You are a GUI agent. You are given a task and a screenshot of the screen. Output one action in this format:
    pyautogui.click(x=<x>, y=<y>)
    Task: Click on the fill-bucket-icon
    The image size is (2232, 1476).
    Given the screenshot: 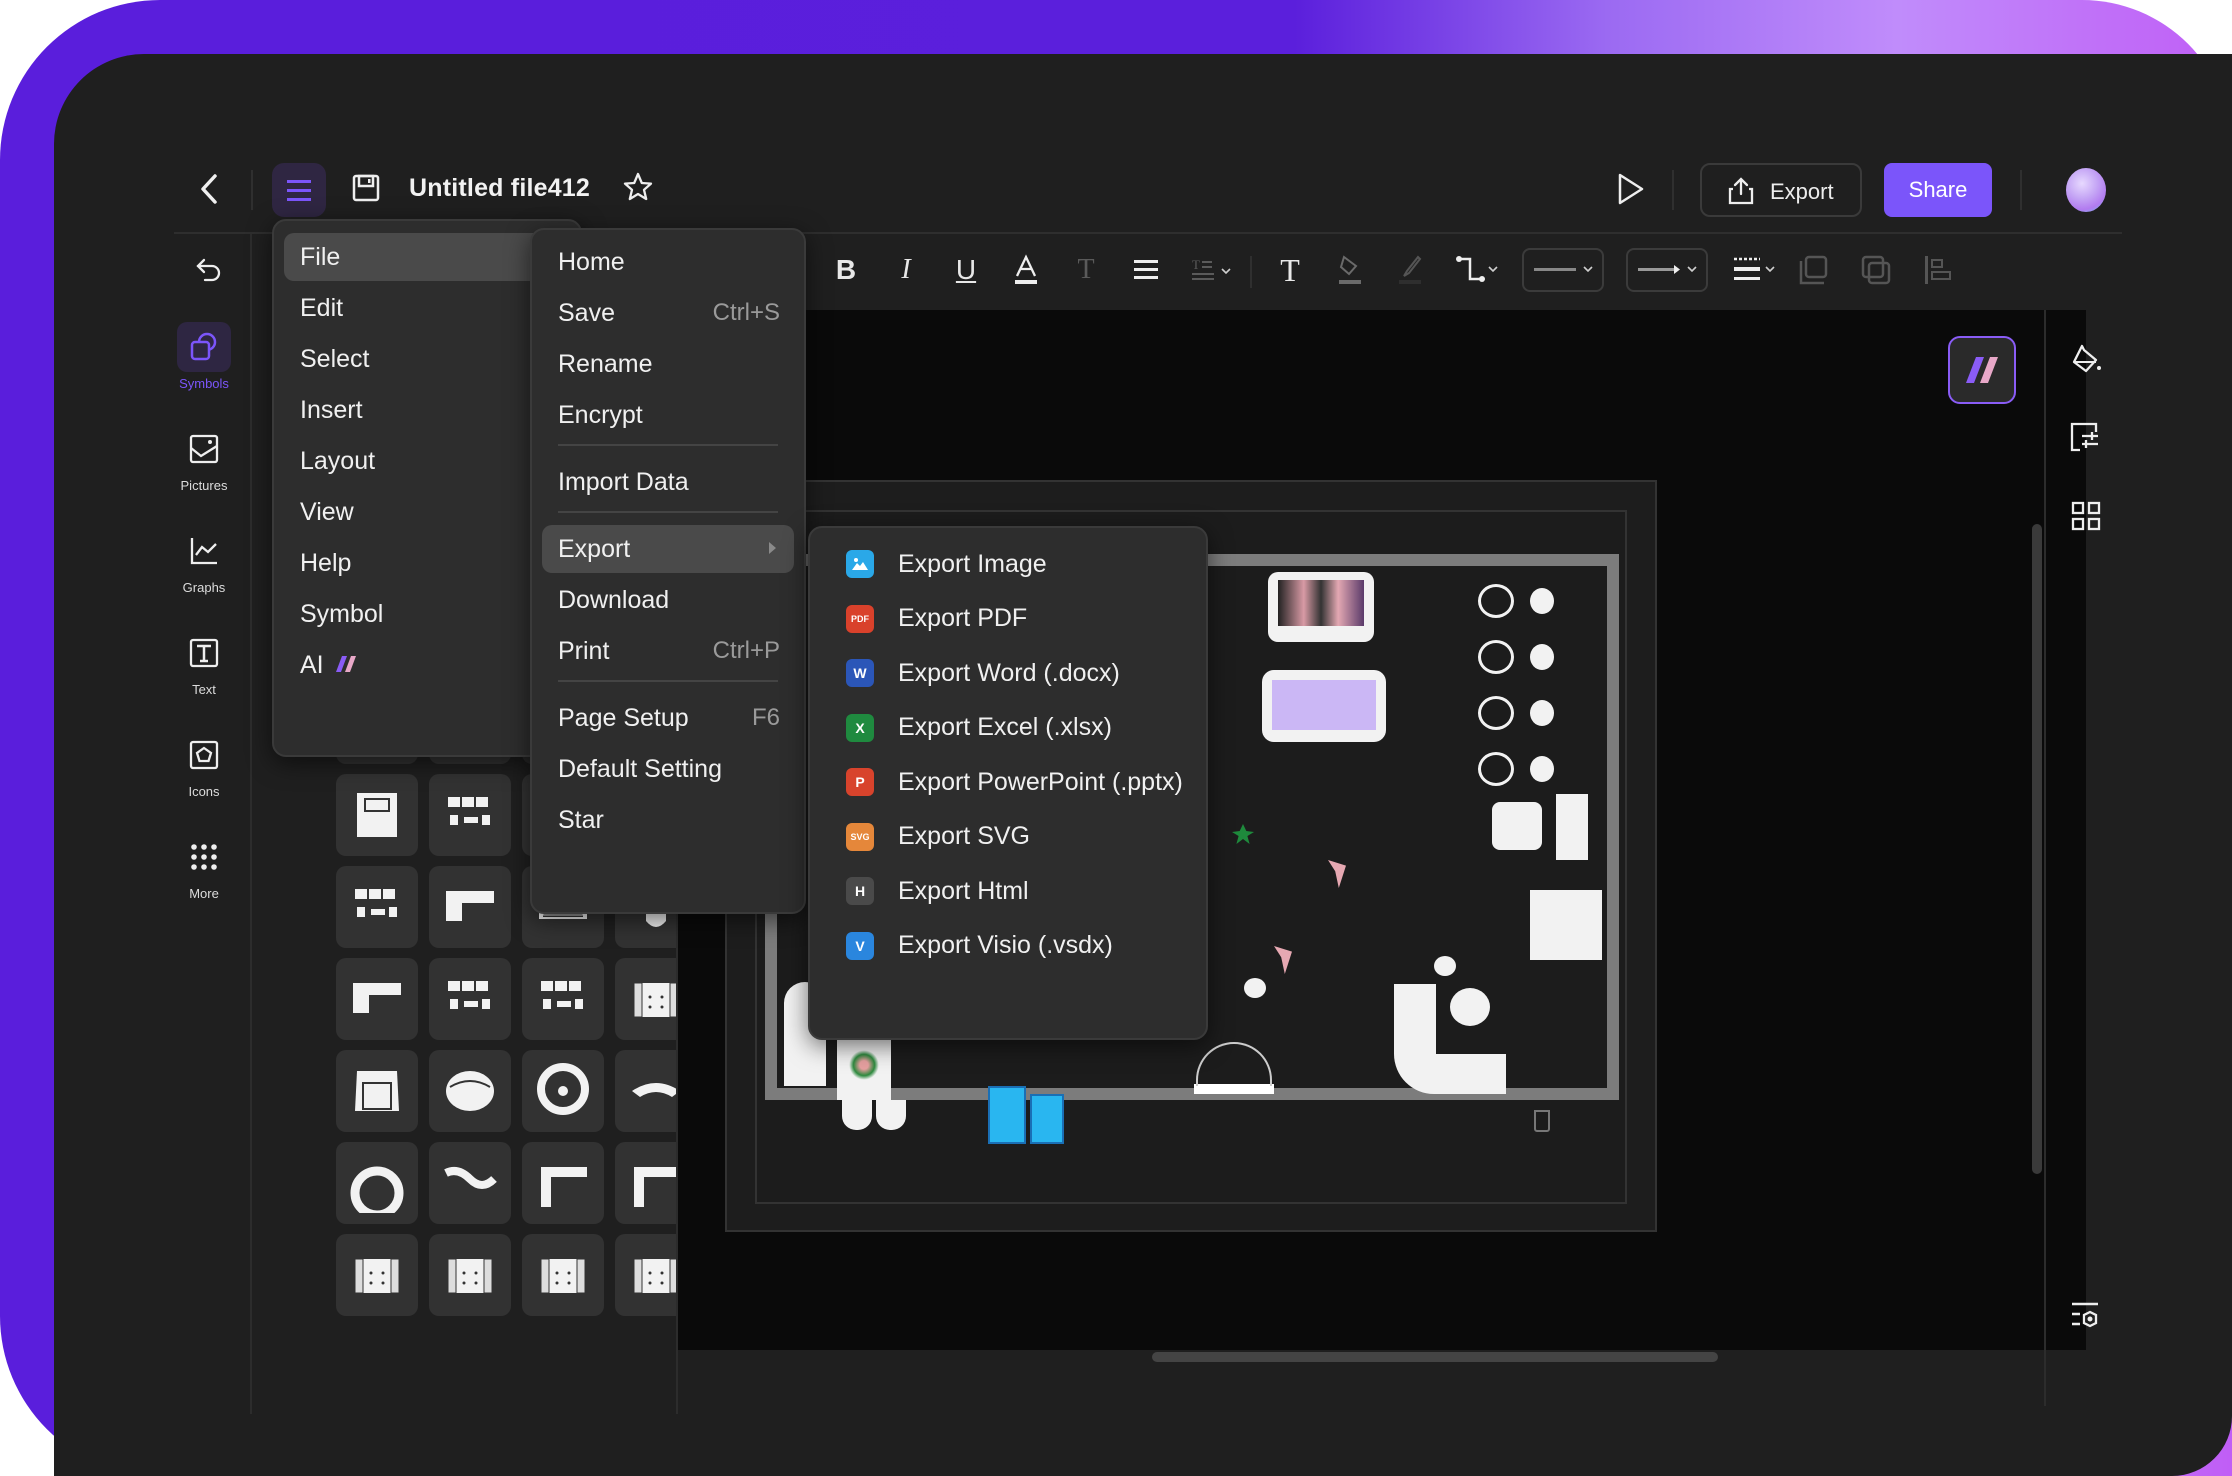 What is the action you would take?
    pyautogui.click(x=1350, y=270)
    